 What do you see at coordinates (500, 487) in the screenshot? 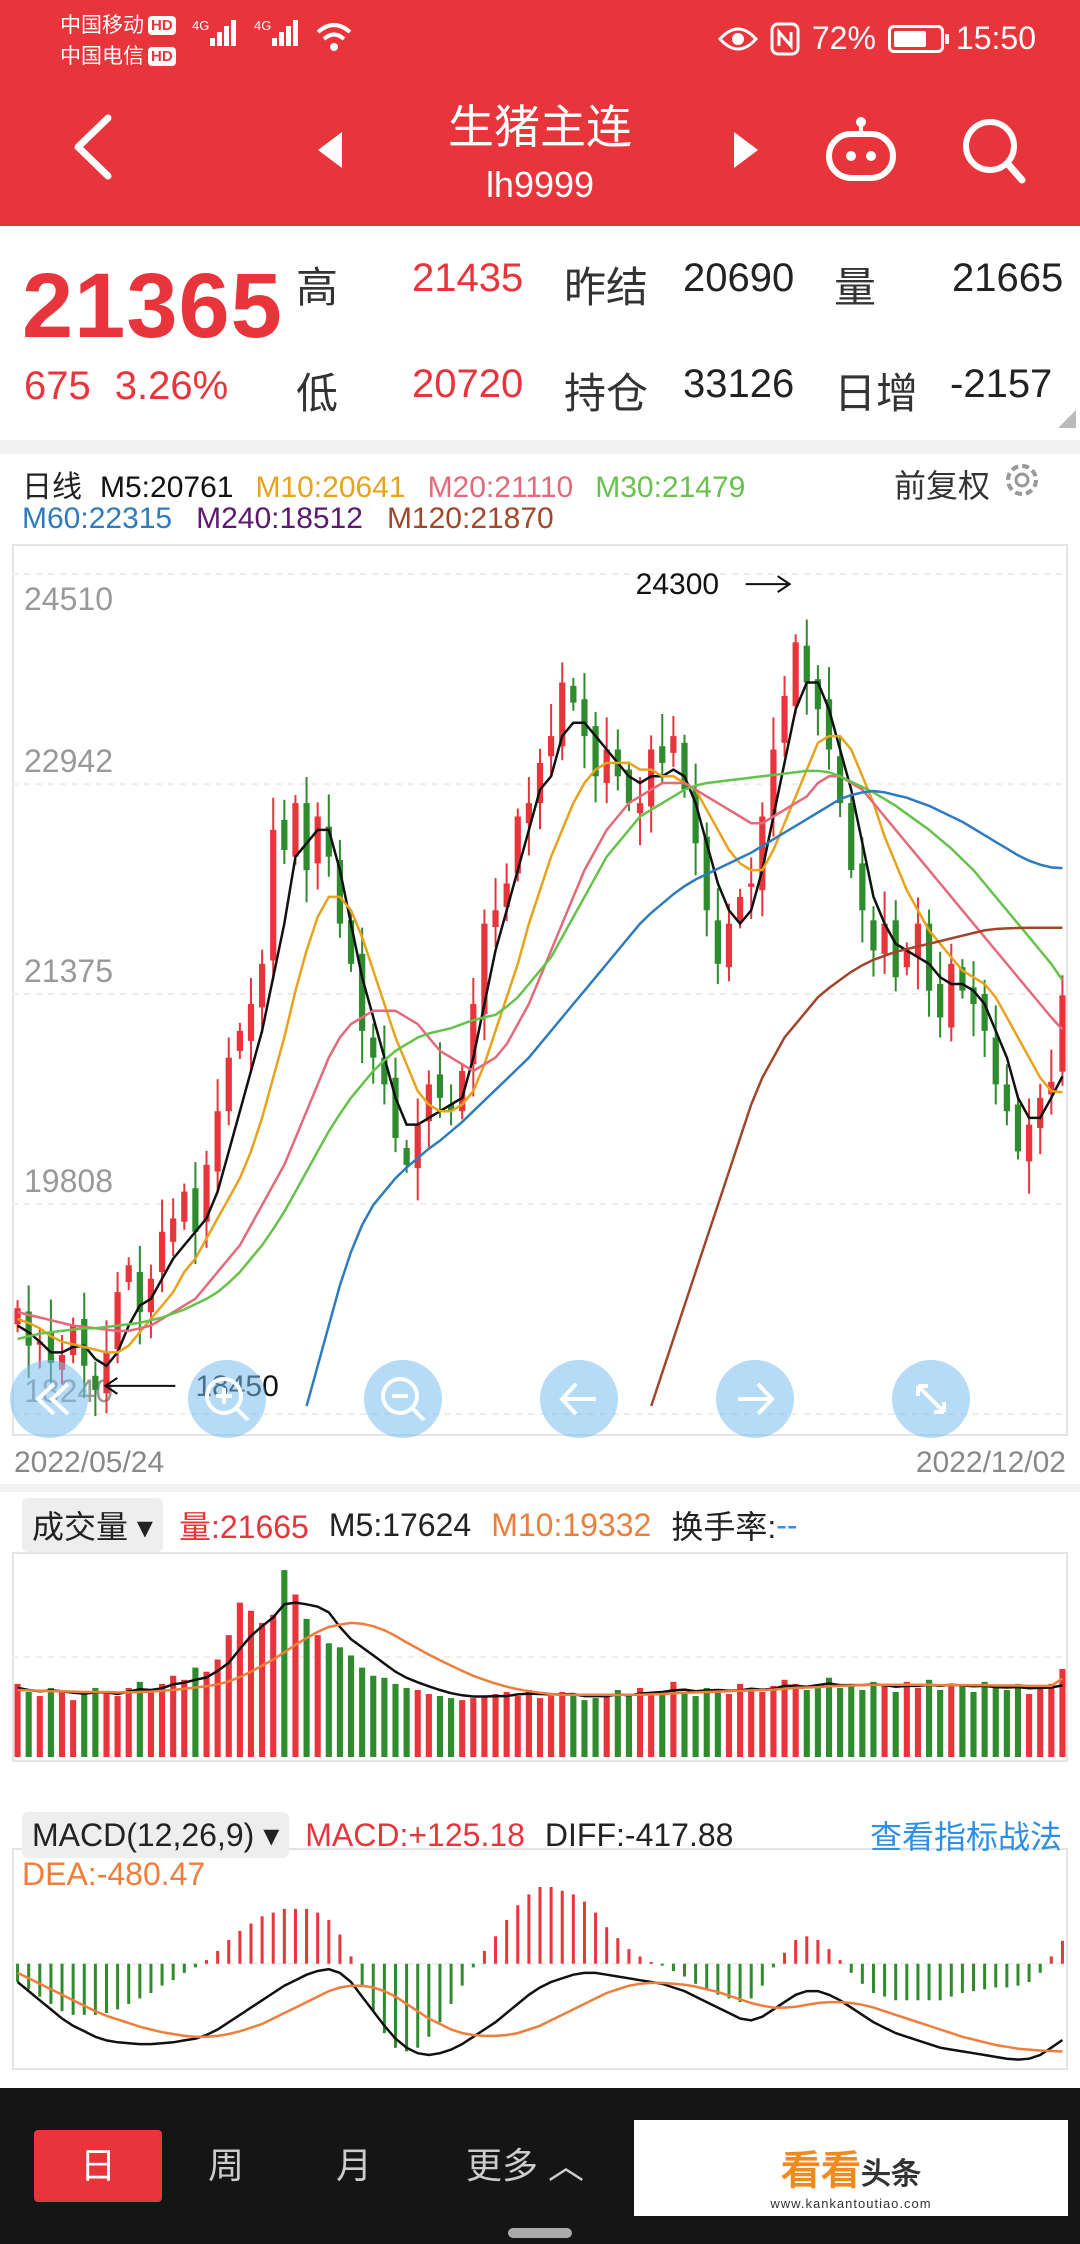
I see `ma20-label: M20:21110` at bounding box center [500, 487].